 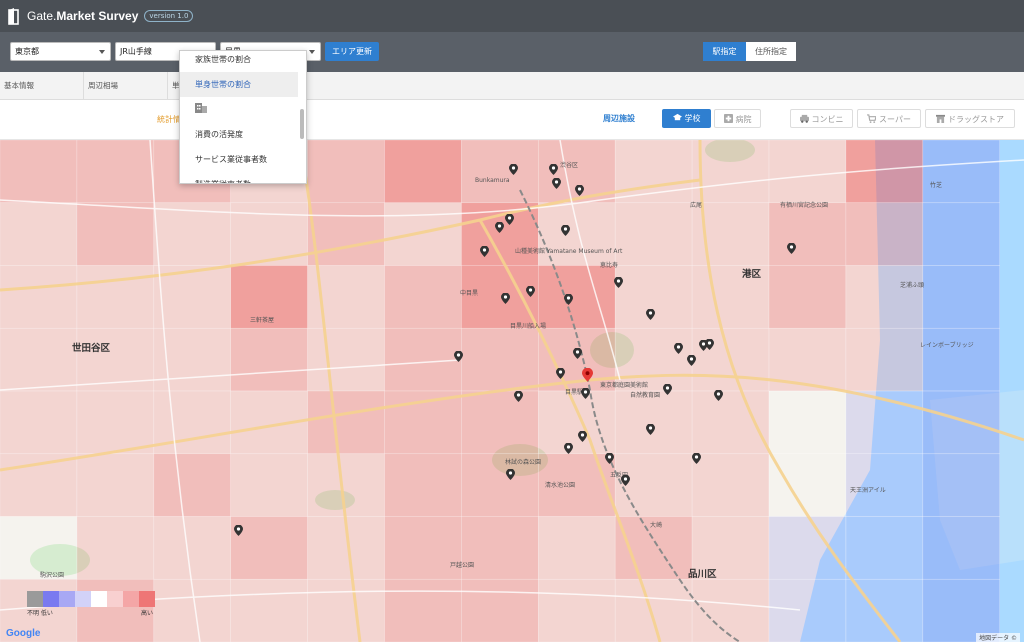 I want to click on app-title: Gate.Market Survey, so click(x=83, y=16).